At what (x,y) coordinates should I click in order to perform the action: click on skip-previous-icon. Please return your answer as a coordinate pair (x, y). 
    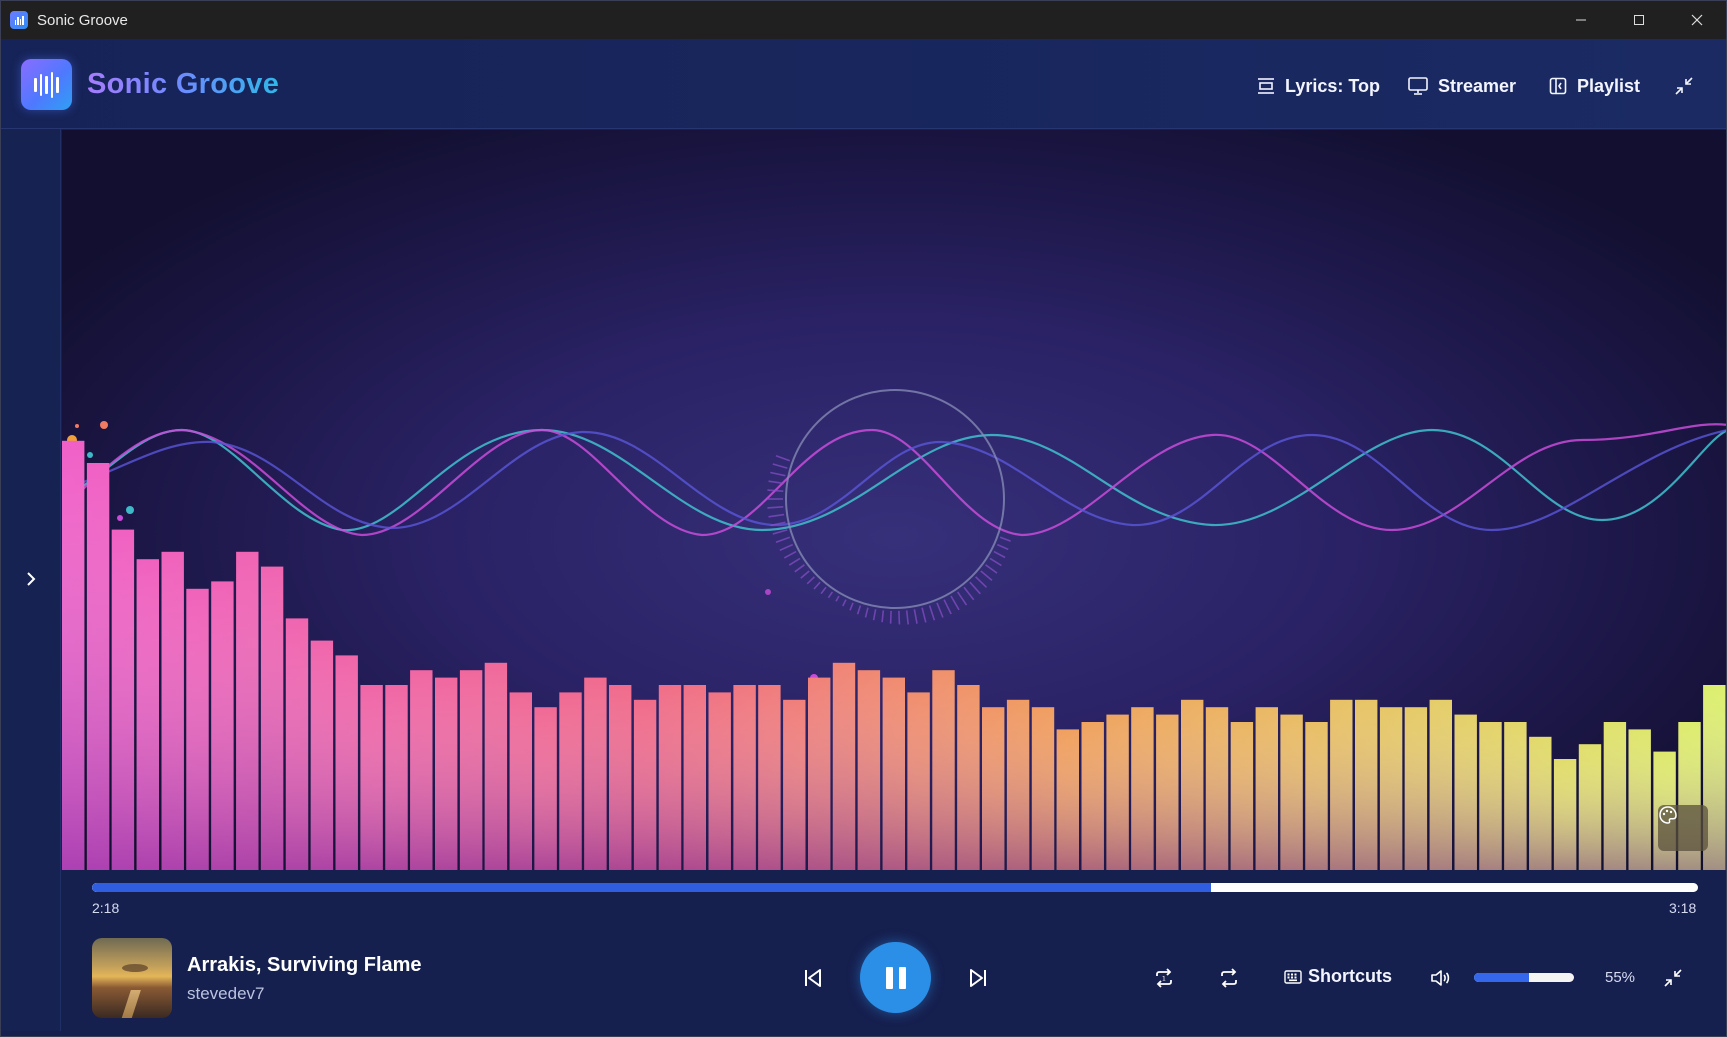
    Looking at the image, I should click on (813, 978).